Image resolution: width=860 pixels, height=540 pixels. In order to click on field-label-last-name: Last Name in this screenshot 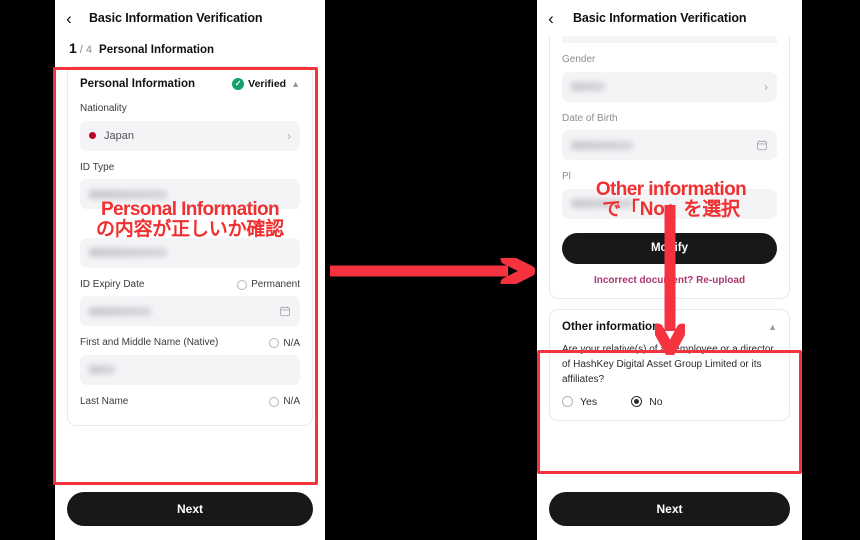, I will do `click(104, 401)`.